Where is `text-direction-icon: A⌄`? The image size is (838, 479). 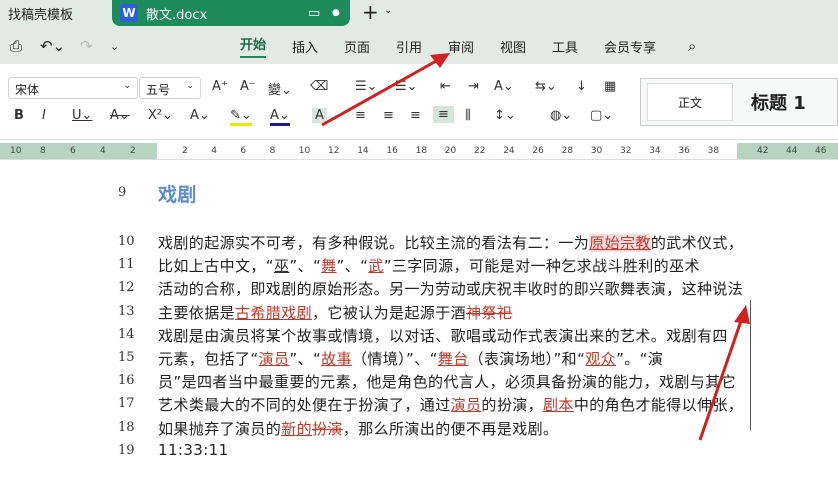 text-direction-icon: A⌄ is located at coordinates (504, 86).